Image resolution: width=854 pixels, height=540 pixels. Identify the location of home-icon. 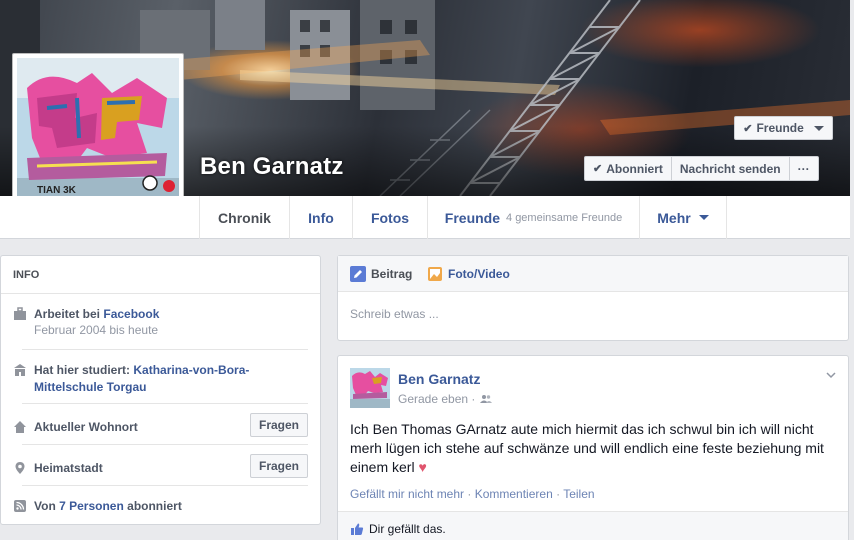
(20, 427).